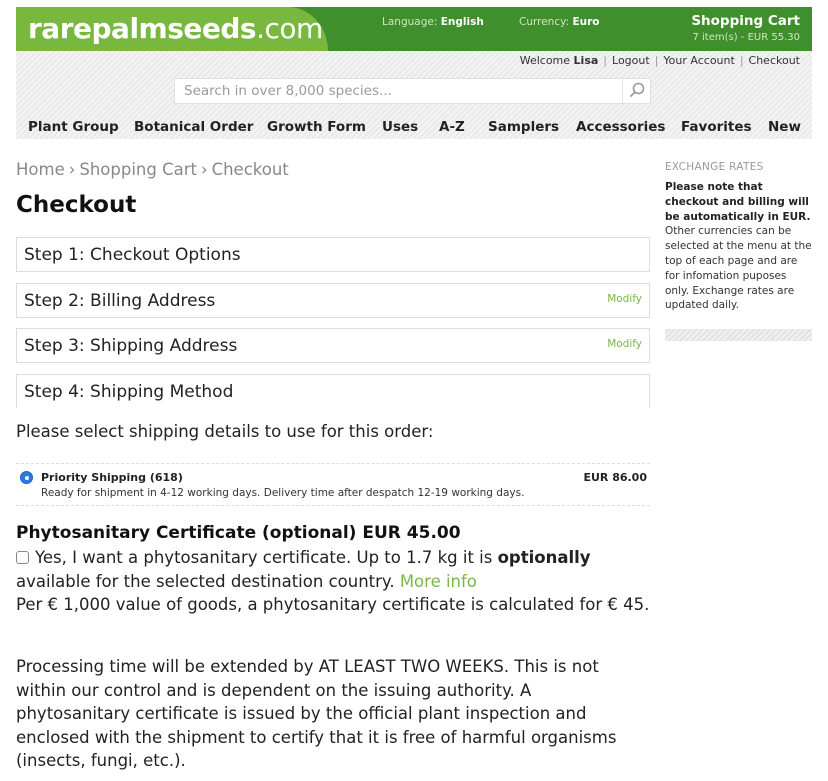  Describe the element at coordinates (624, 344) in the screenshot. I see `modify-shipping-link: Modify` at that location.